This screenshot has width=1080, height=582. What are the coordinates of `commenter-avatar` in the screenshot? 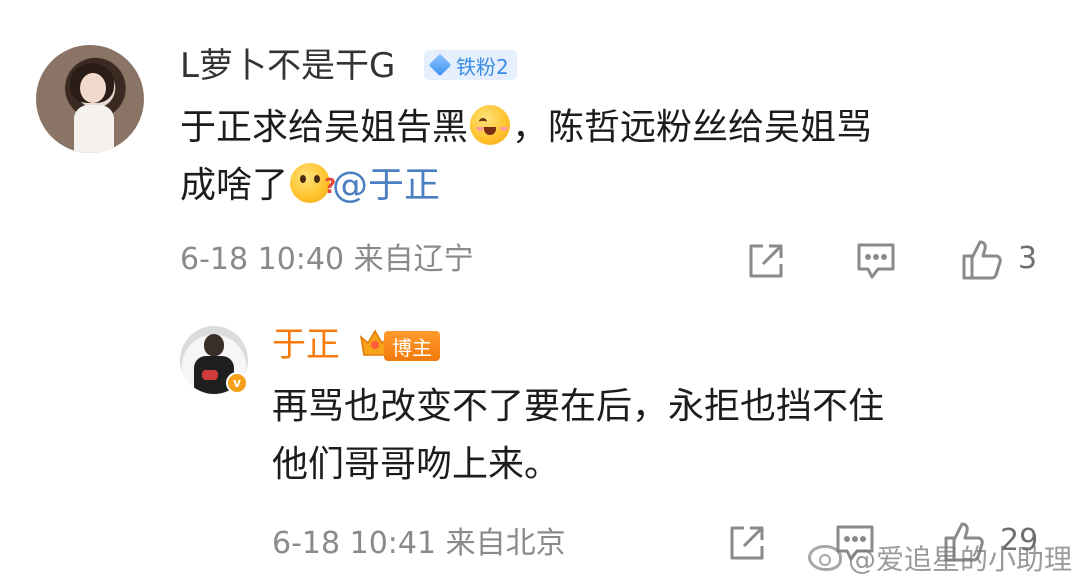 It's located at (90, 99).